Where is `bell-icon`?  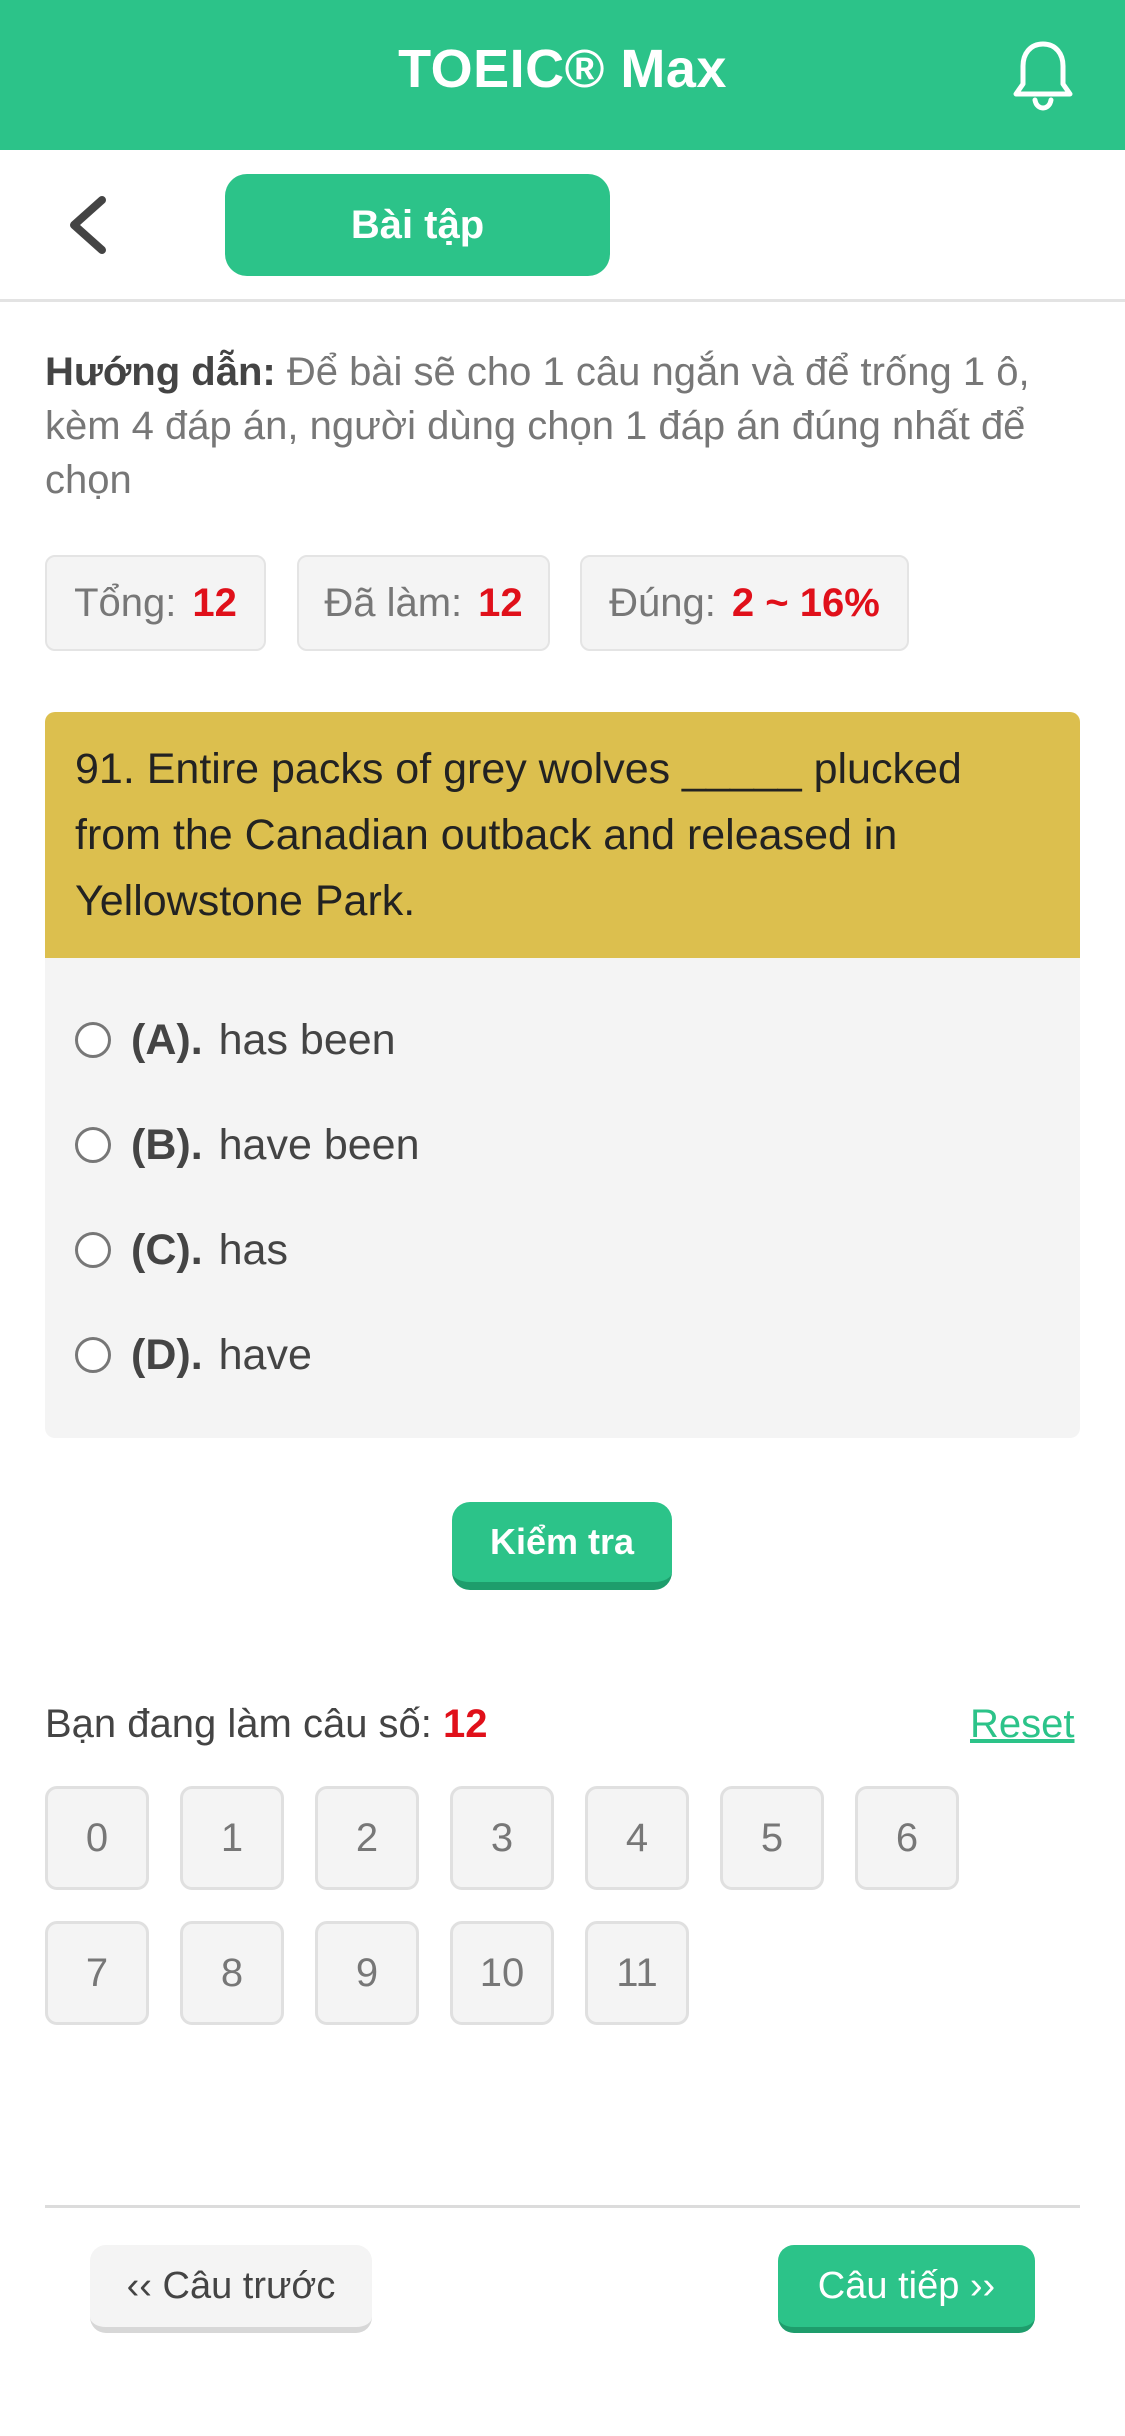
bell-icon is located at coordinates (1043, 75).